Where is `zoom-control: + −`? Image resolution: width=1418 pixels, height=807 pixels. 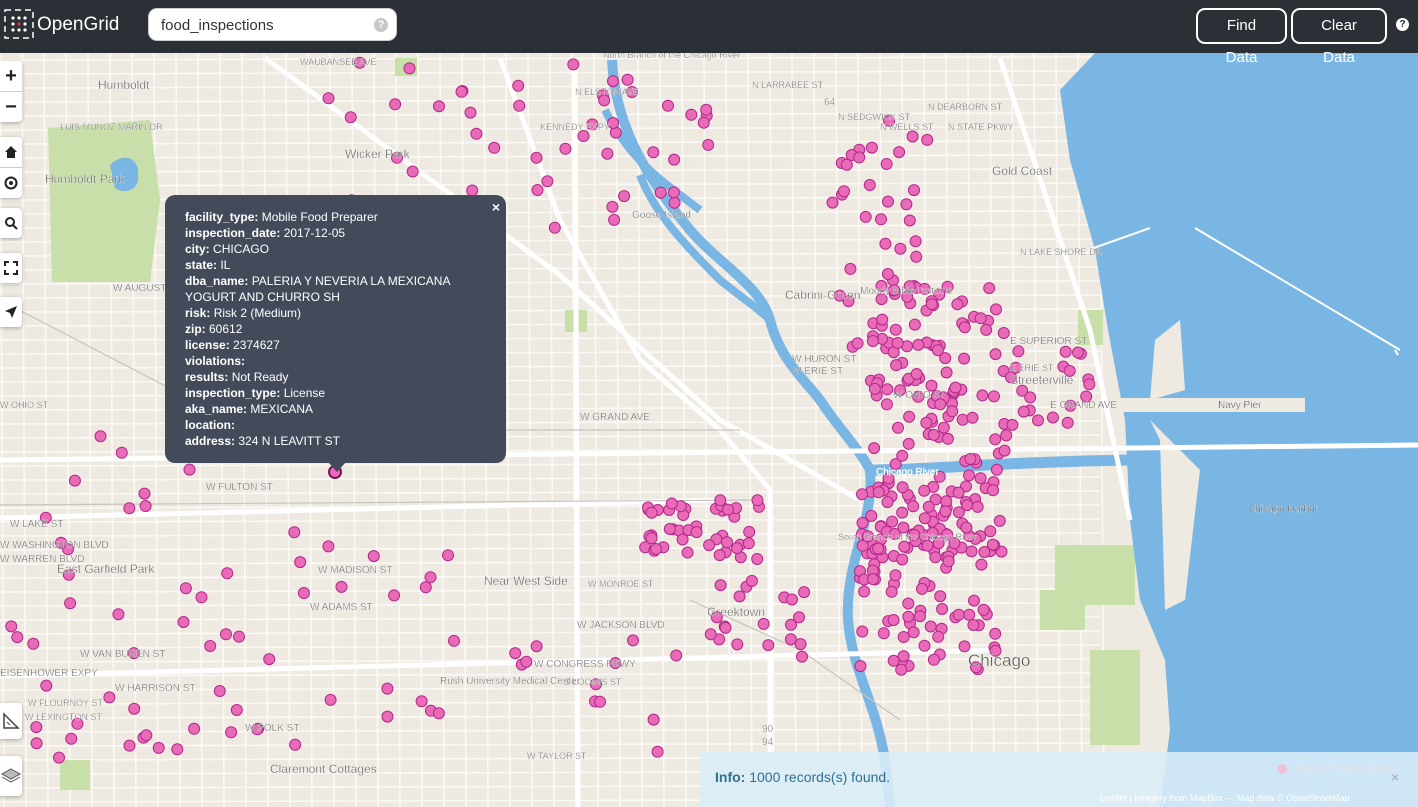
zoom-control: + − is located at coordinates (11, 91).